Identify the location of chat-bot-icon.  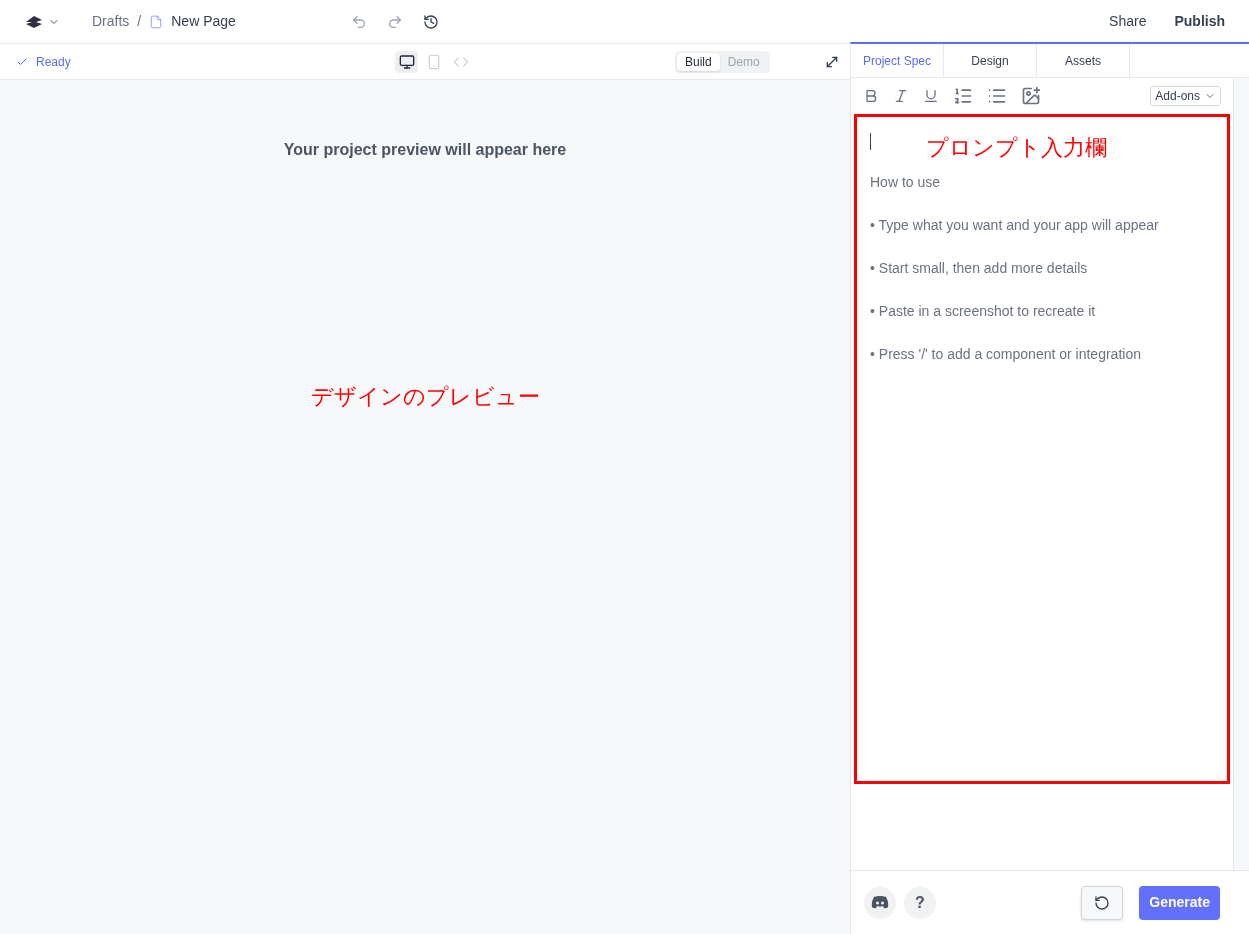
(880, 902).